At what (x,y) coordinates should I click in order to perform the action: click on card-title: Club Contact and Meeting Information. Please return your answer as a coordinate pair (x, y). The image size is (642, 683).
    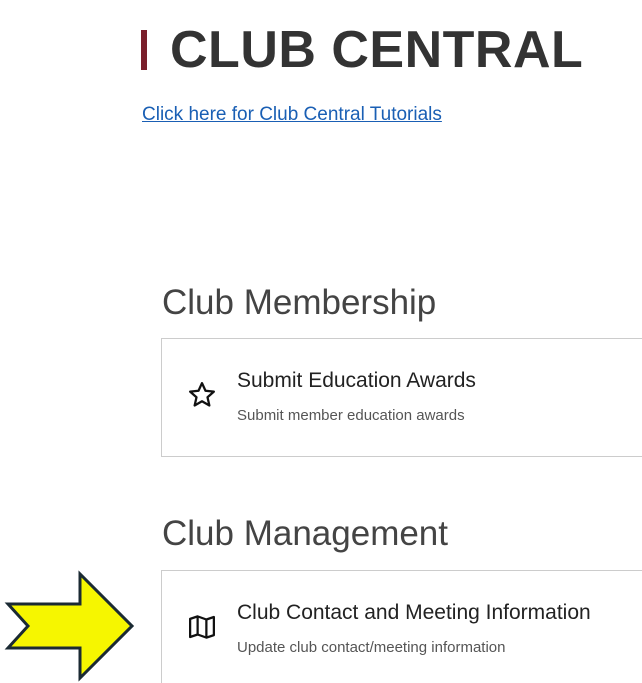
    Looking at the image, I should click on (414, 612).